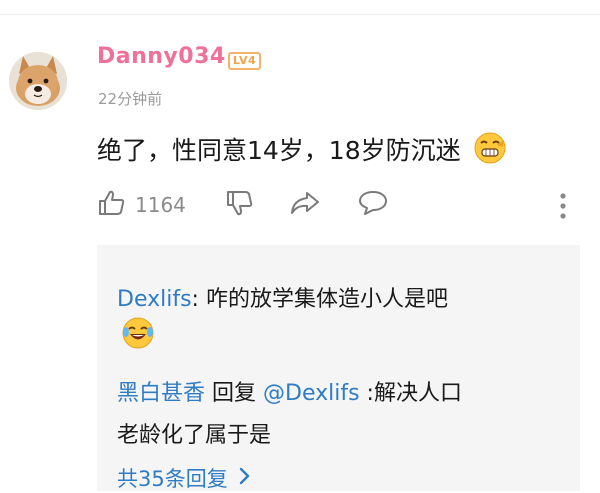 The image size is (600, 493). I want to click on reply-text: :解决人口, so click(410, 393).